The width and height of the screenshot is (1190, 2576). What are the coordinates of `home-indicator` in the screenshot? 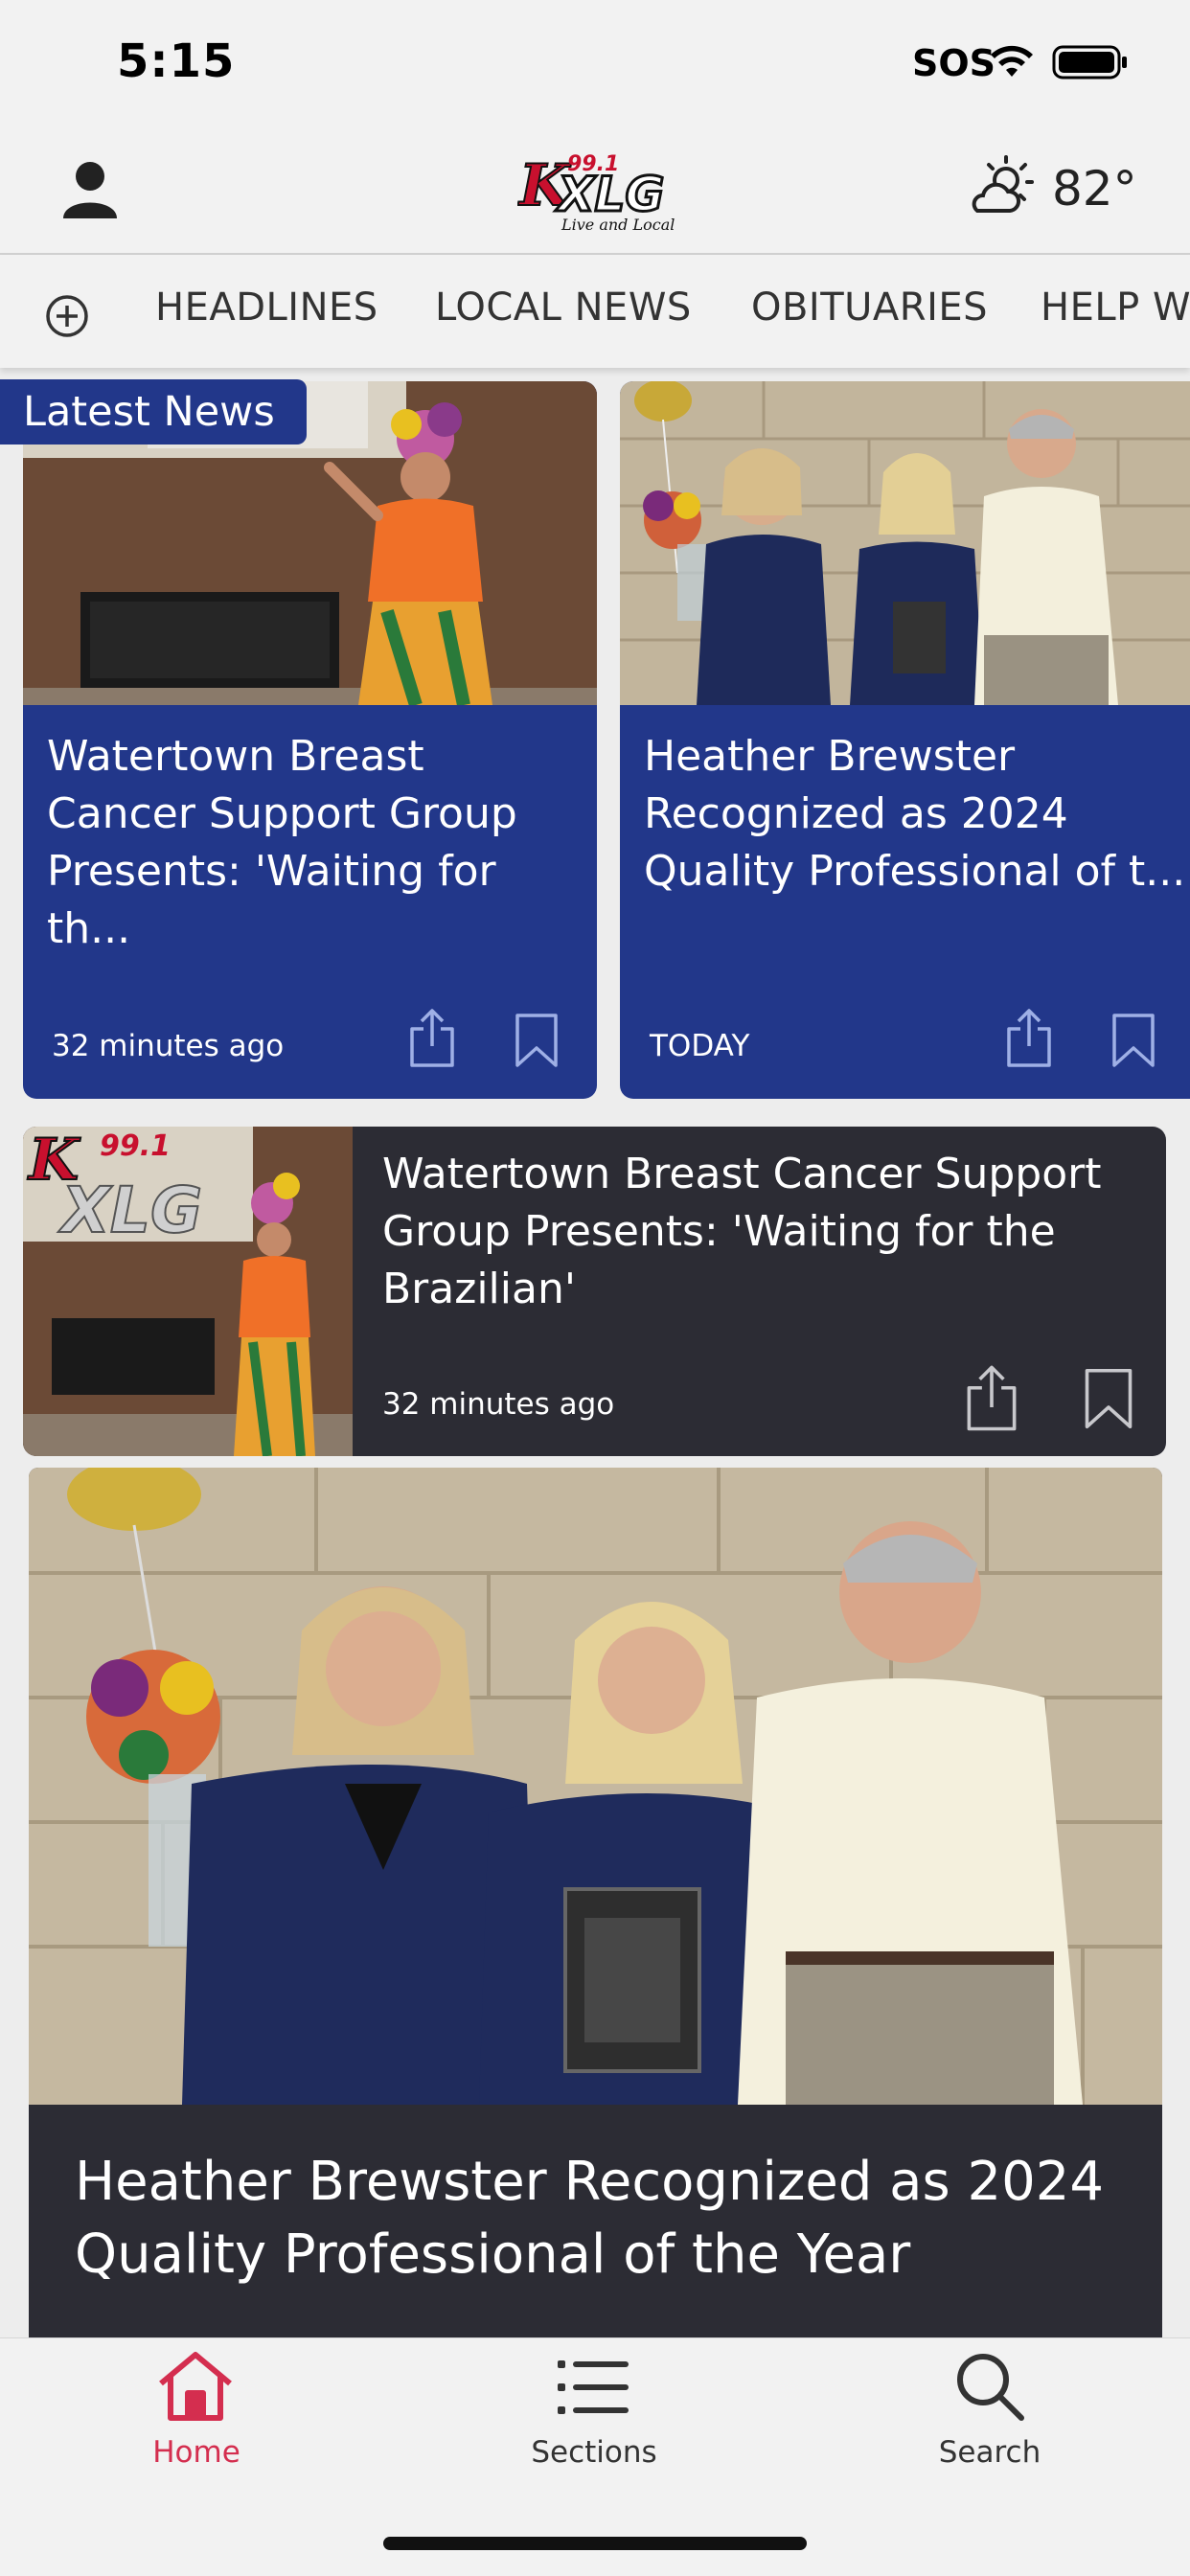 It's located at (595, 2543).